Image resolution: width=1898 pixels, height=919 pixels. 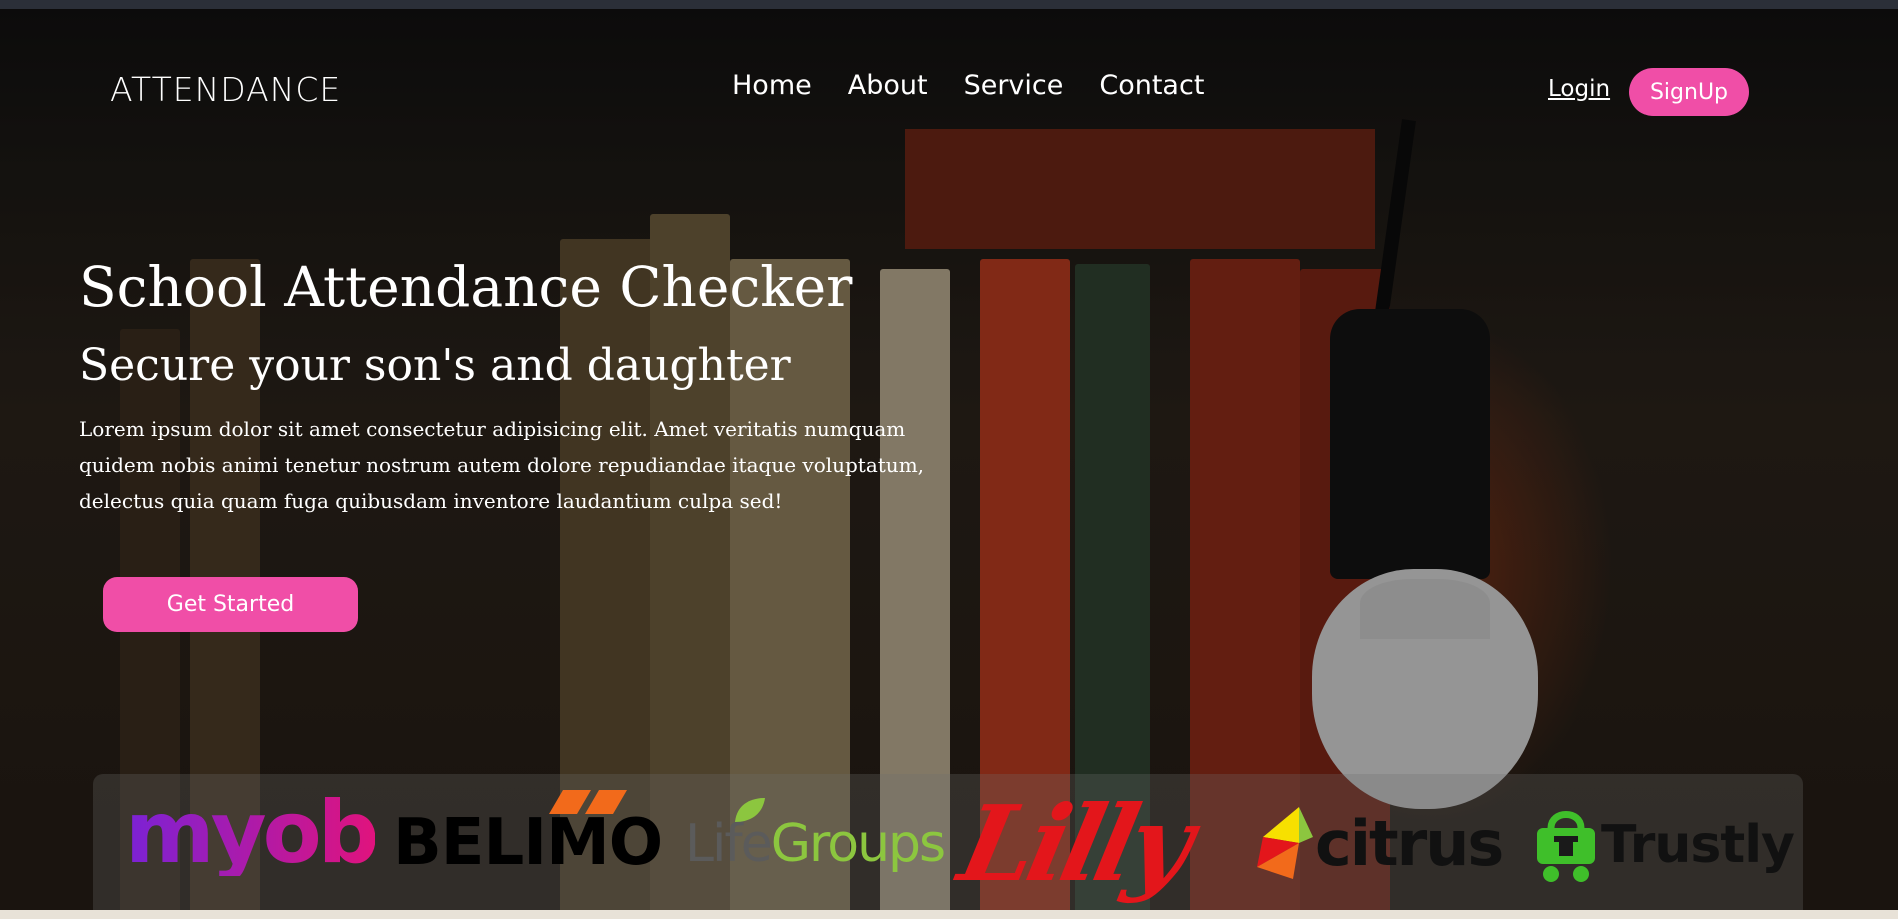 I want to click on nav-about: About, so click(x=888, y=85).